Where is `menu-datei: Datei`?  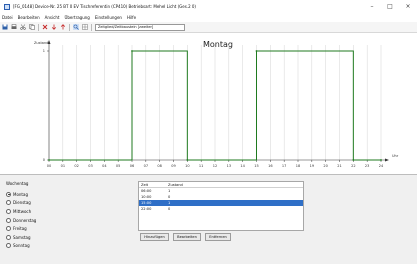 menu-datei: Datei is located at coordinates (7, 17).